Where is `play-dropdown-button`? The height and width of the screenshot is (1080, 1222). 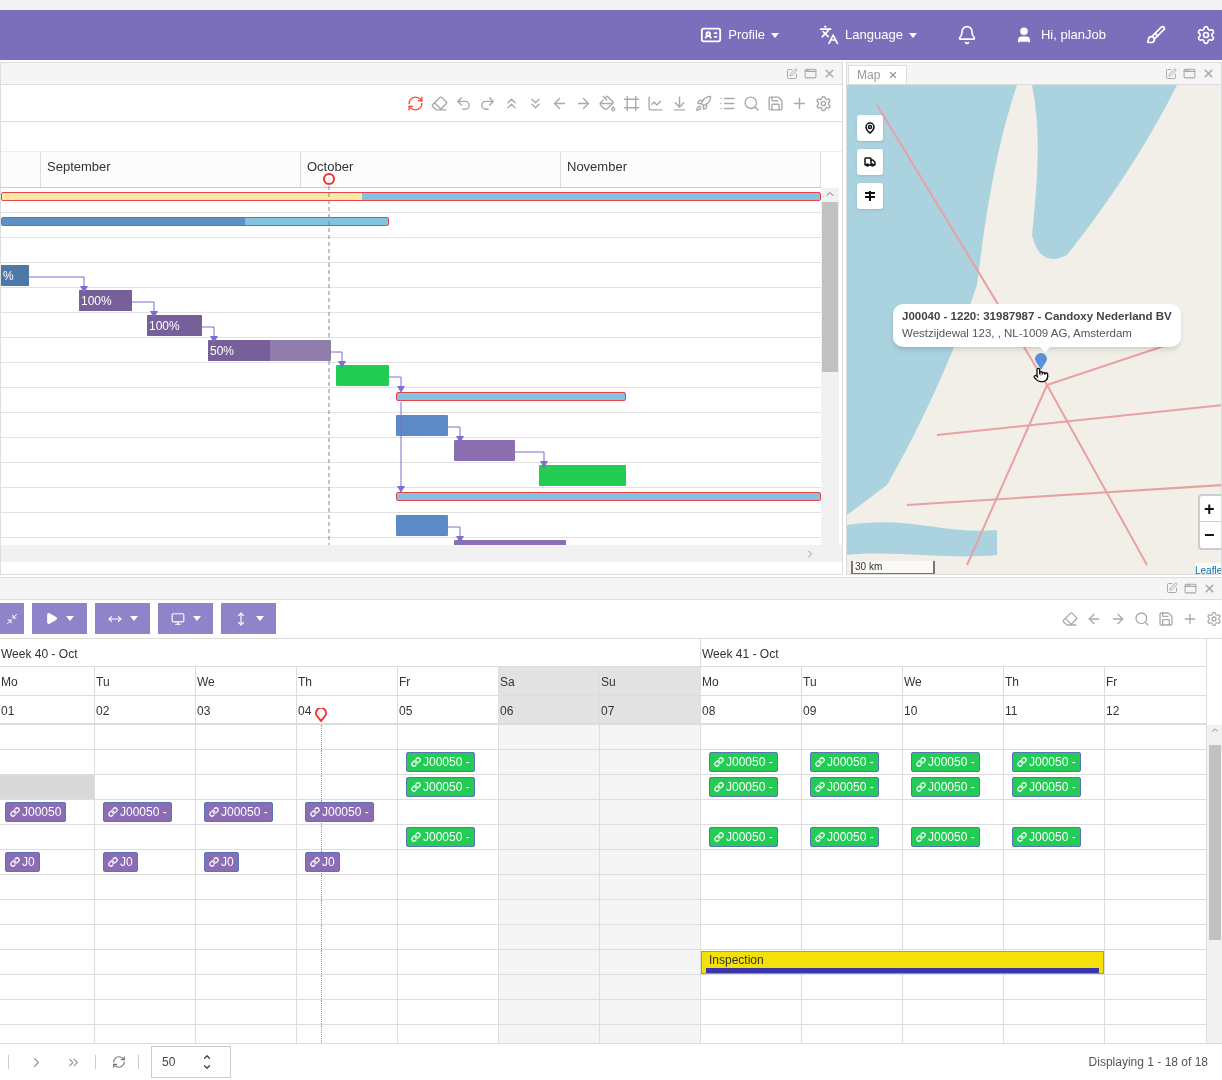 play-dropdown-button is located at coordinates (59, 619).